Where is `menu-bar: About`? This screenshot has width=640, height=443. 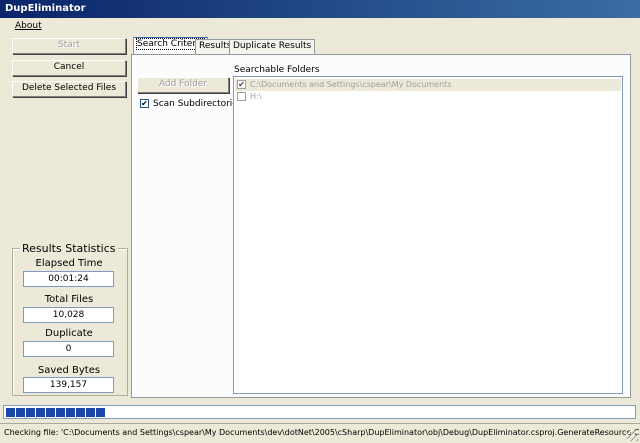
menu-bar: About is located at coordinates (320, 27).